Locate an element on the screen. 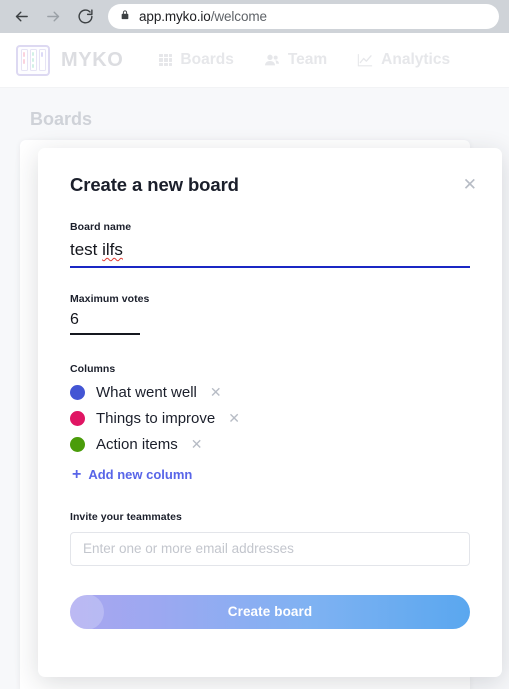 This screenshot has height=689, width=509. main-nav: Boards Team Analytics is located at coordinates (304, 60).